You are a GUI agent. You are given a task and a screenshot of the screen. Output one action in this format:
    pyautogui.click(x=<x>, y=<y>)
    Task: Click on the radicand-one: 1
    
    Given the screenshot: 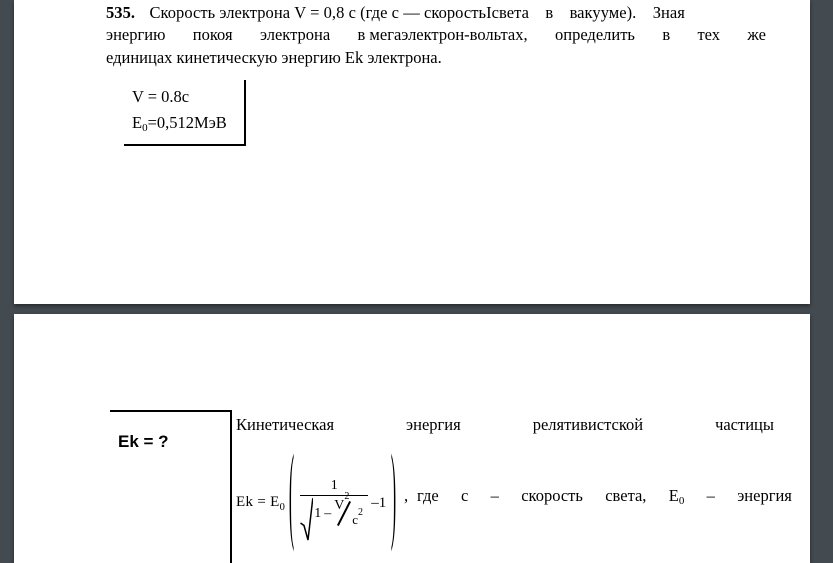 What is the action you would take?
    pyautogui.click(x=318, y=513)
    